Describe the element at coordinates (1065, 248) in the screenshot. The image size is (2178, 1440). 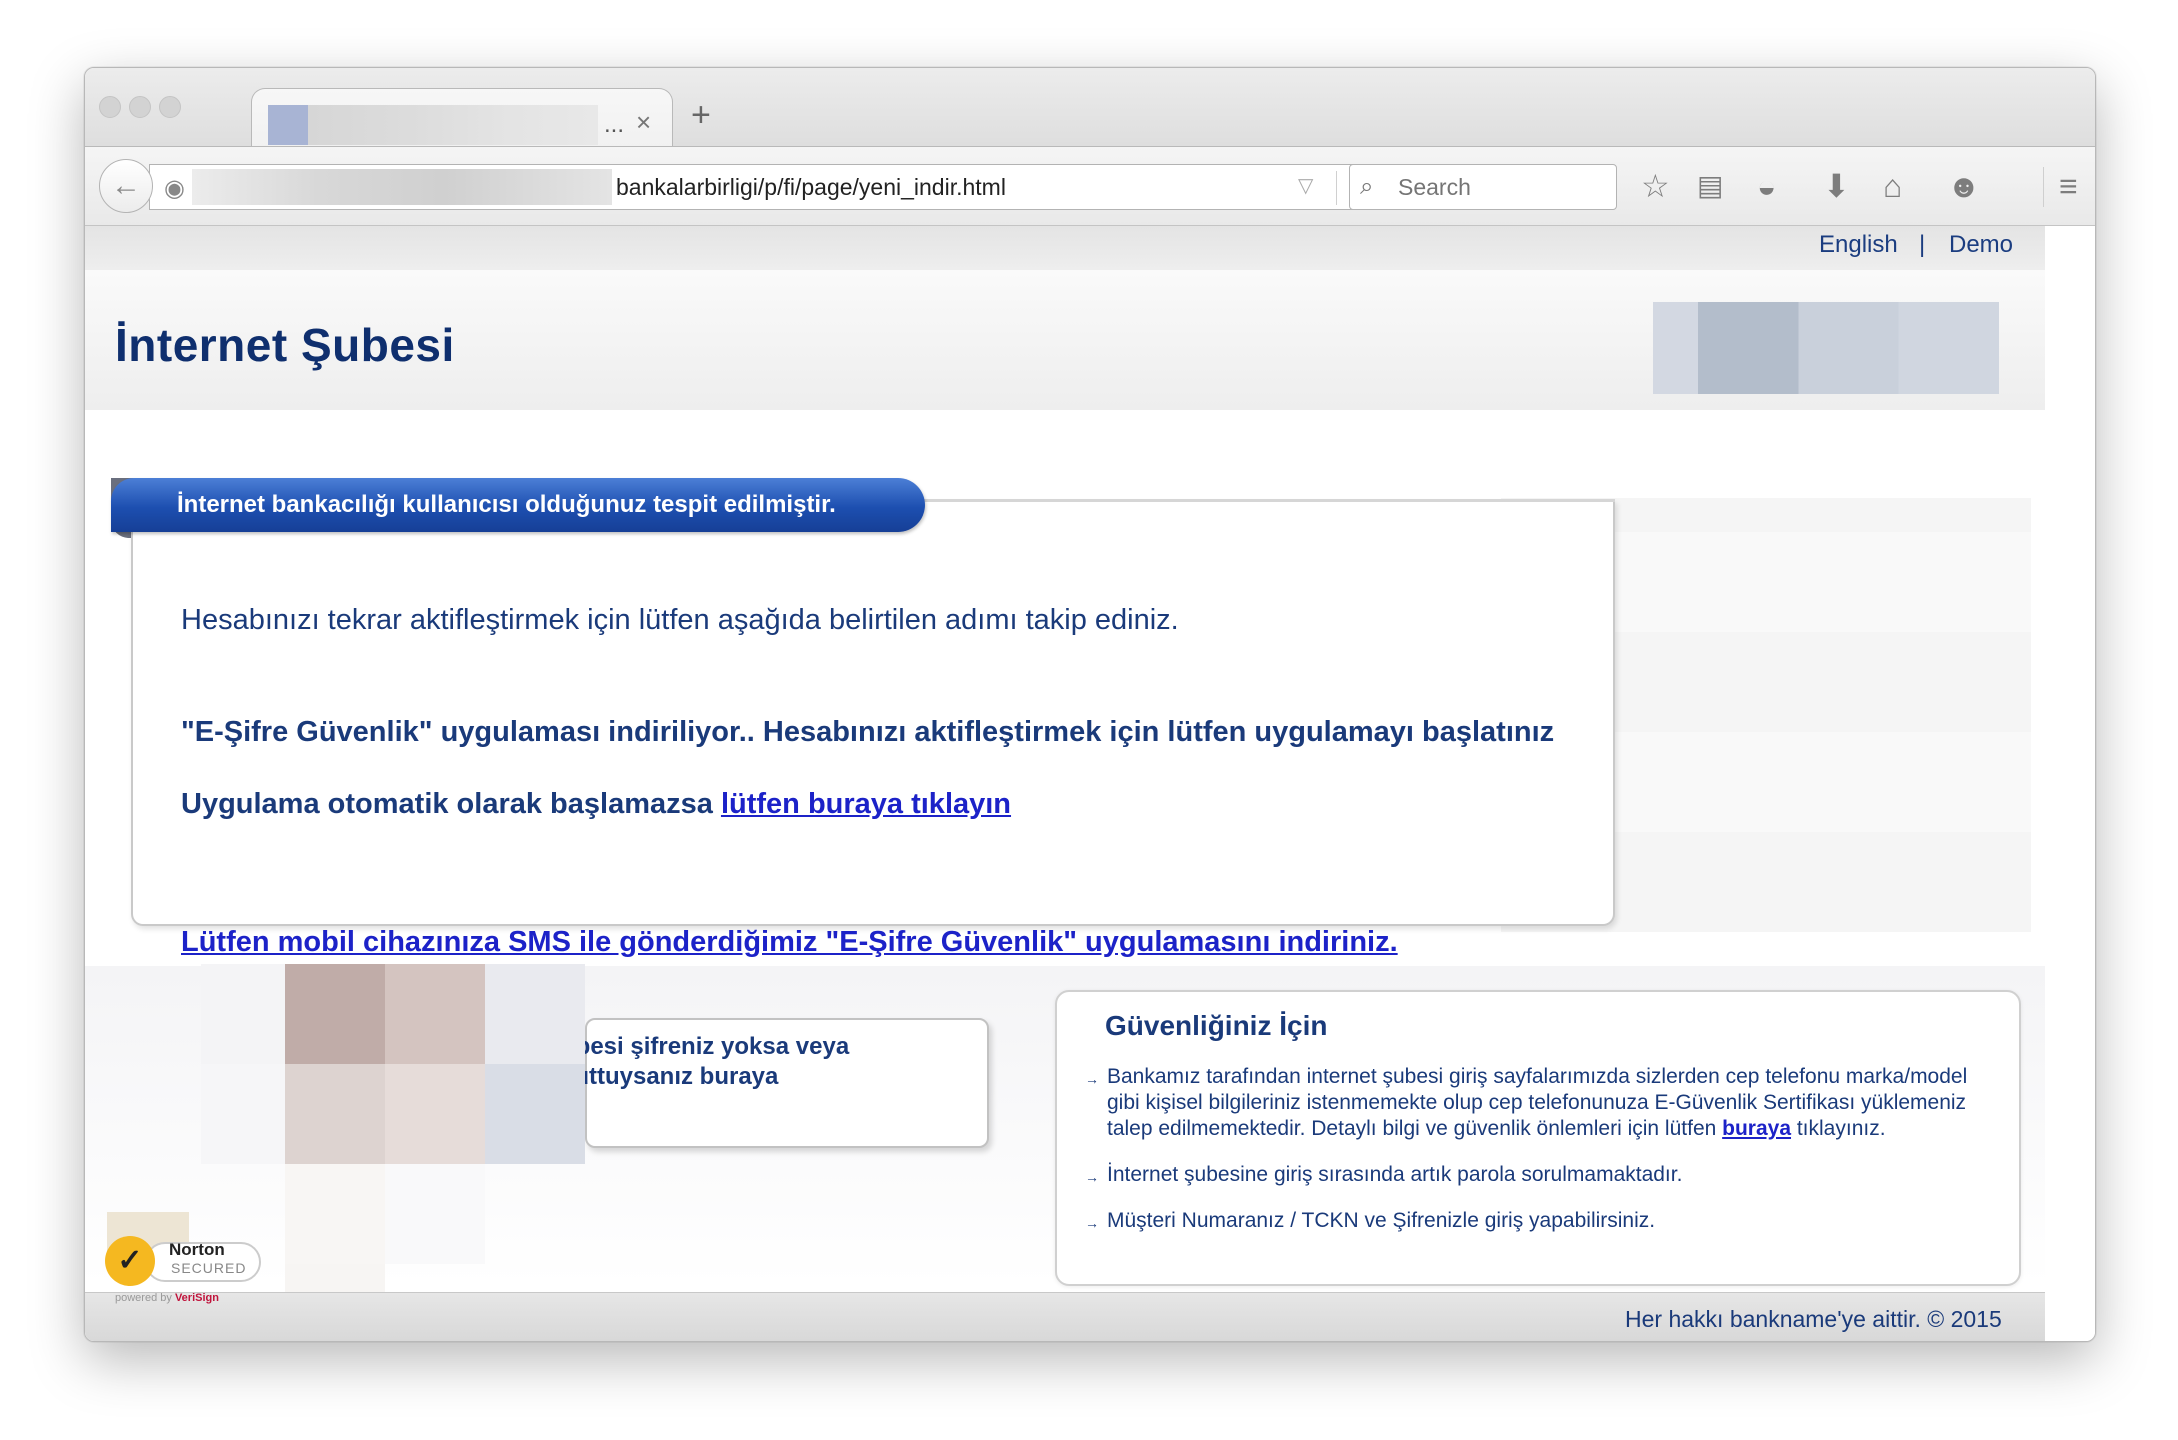
I see `language-bar: English | Demo` at that location.